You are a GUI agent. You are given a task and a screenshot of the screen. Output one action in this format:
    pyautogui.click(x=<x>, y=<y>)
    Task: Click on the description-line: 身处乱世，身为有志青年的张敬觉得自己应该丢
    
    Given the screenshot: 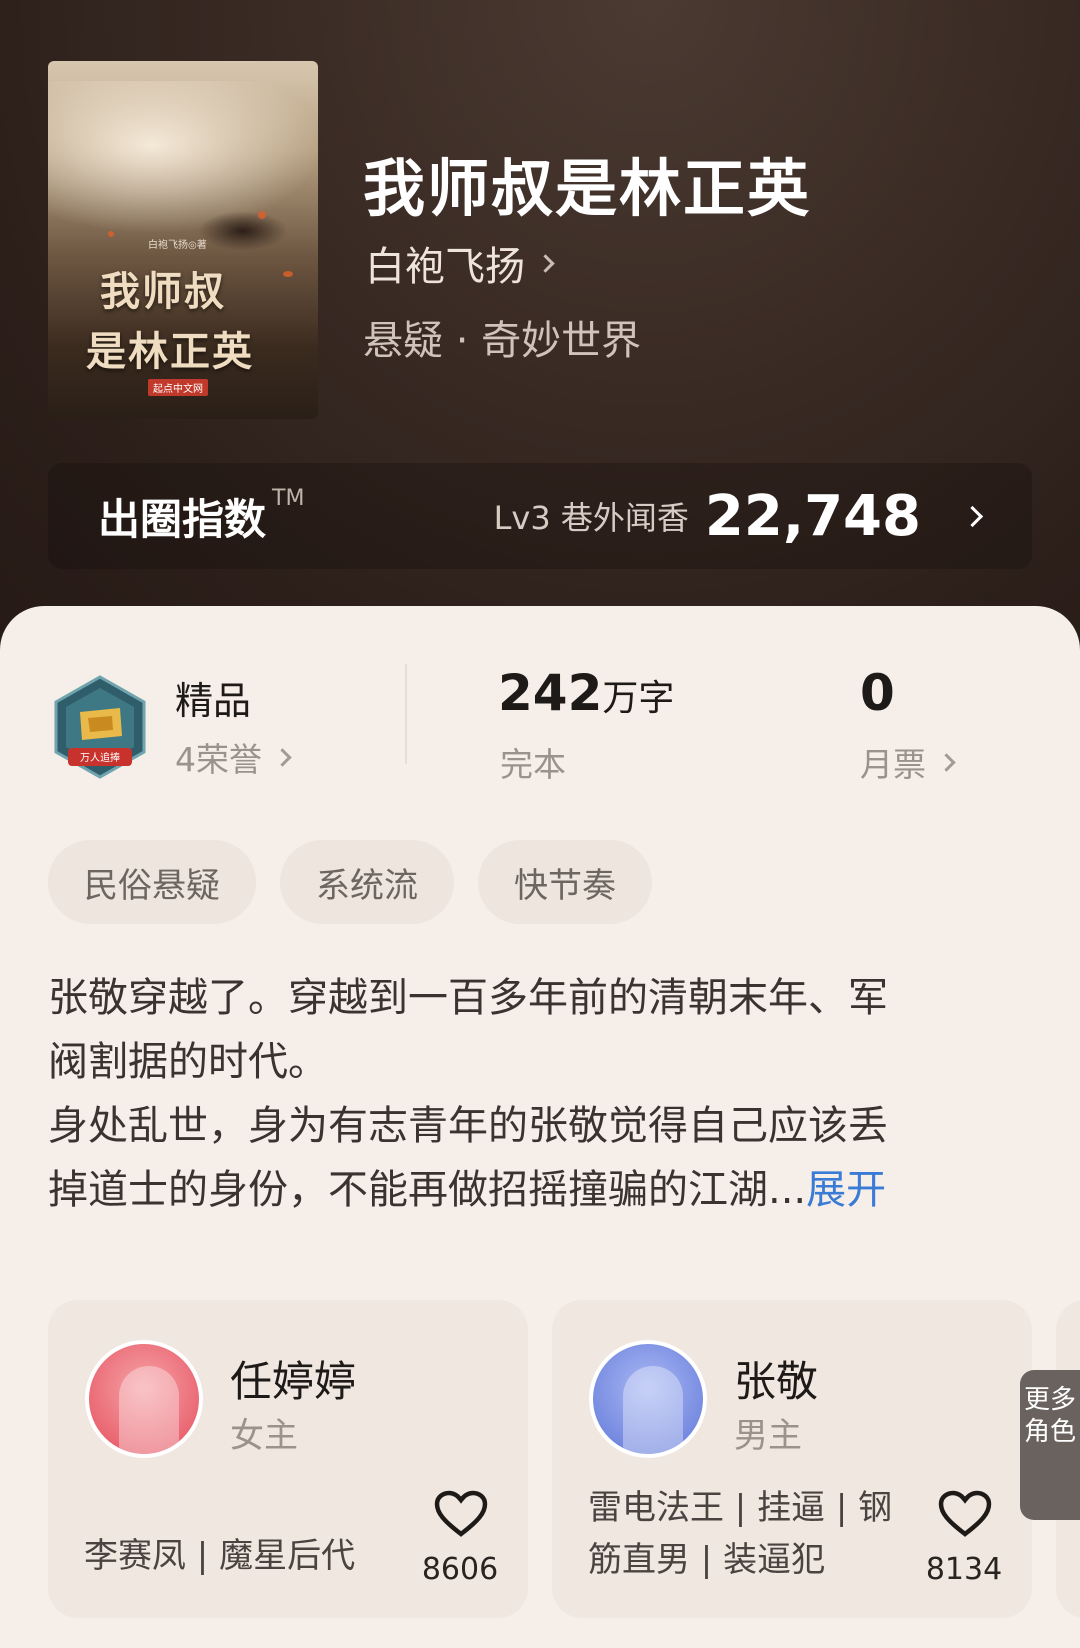 What is the action you would take?
    pyautogui.click(x=468, y=1126)
    